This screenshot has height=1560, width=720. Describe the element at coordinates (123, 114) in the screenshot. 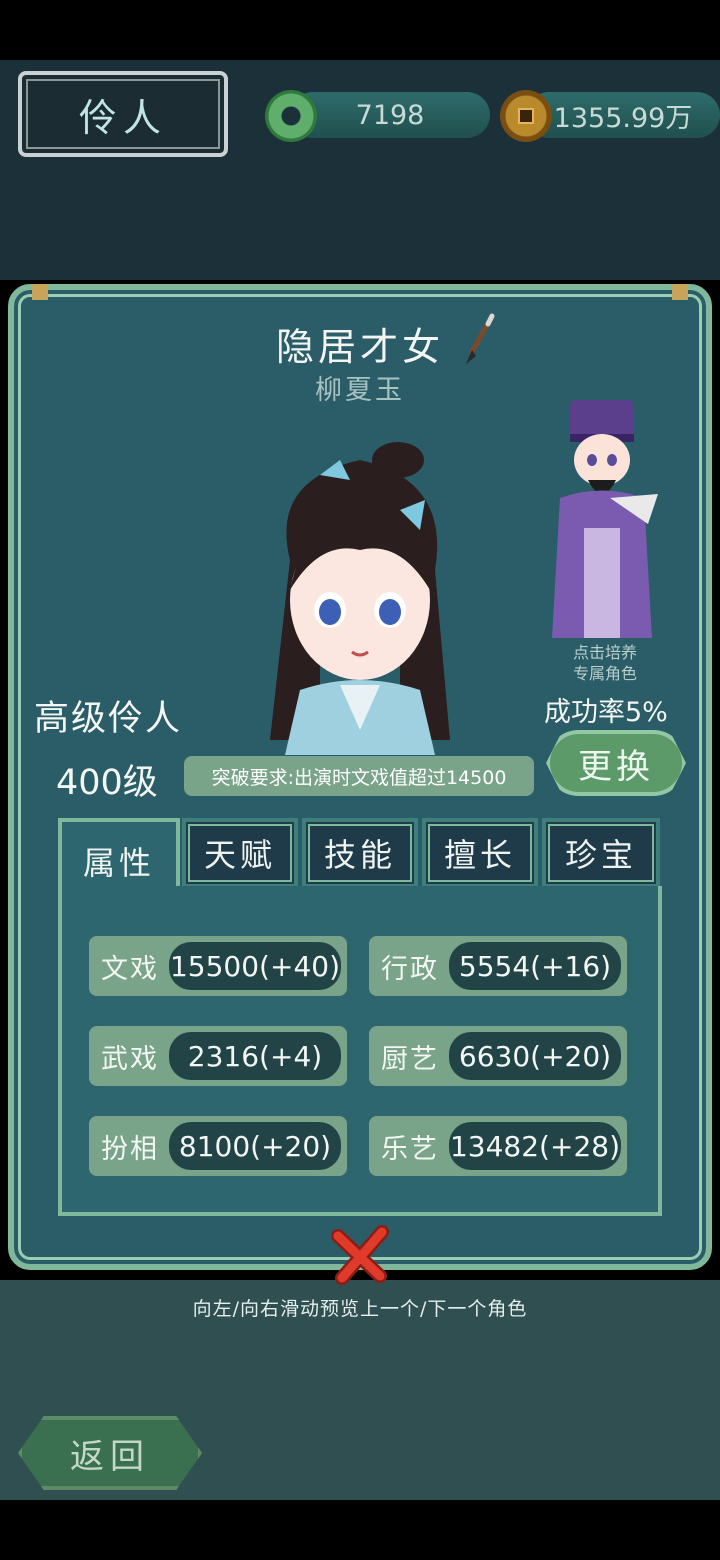

I see `page-title: 伶人` at that location.